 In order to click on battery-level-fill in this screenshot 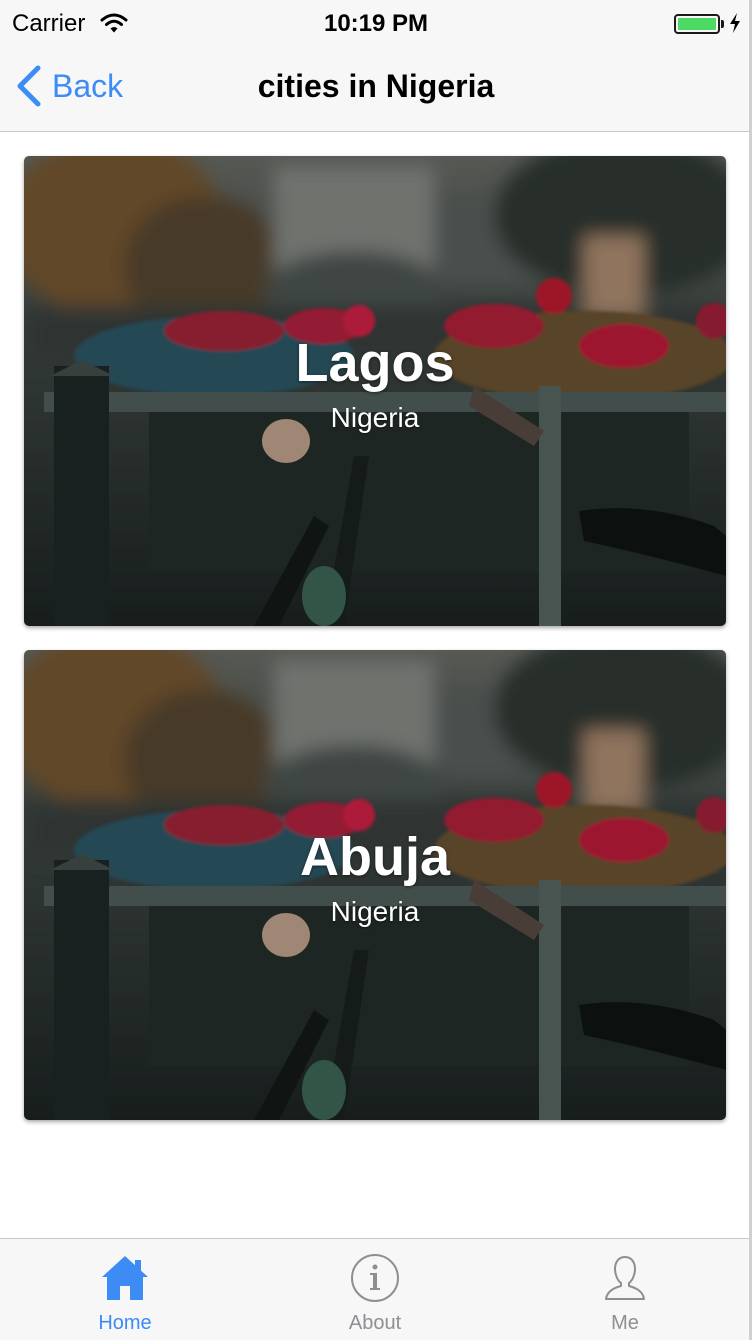, I will do `click(697, 24)`.